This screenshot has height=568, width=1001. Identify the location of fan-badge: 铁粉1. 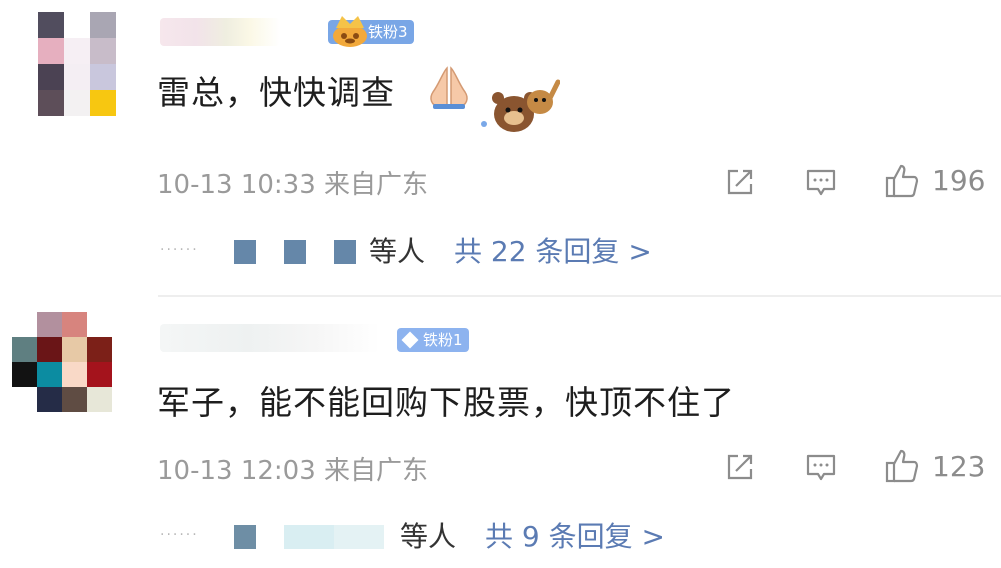
(433, 340).